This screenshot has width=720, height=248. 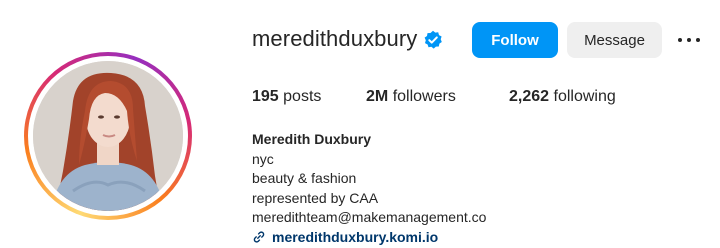 I want to click on followers-stat: 2M followers, so click(x=411, y=97).